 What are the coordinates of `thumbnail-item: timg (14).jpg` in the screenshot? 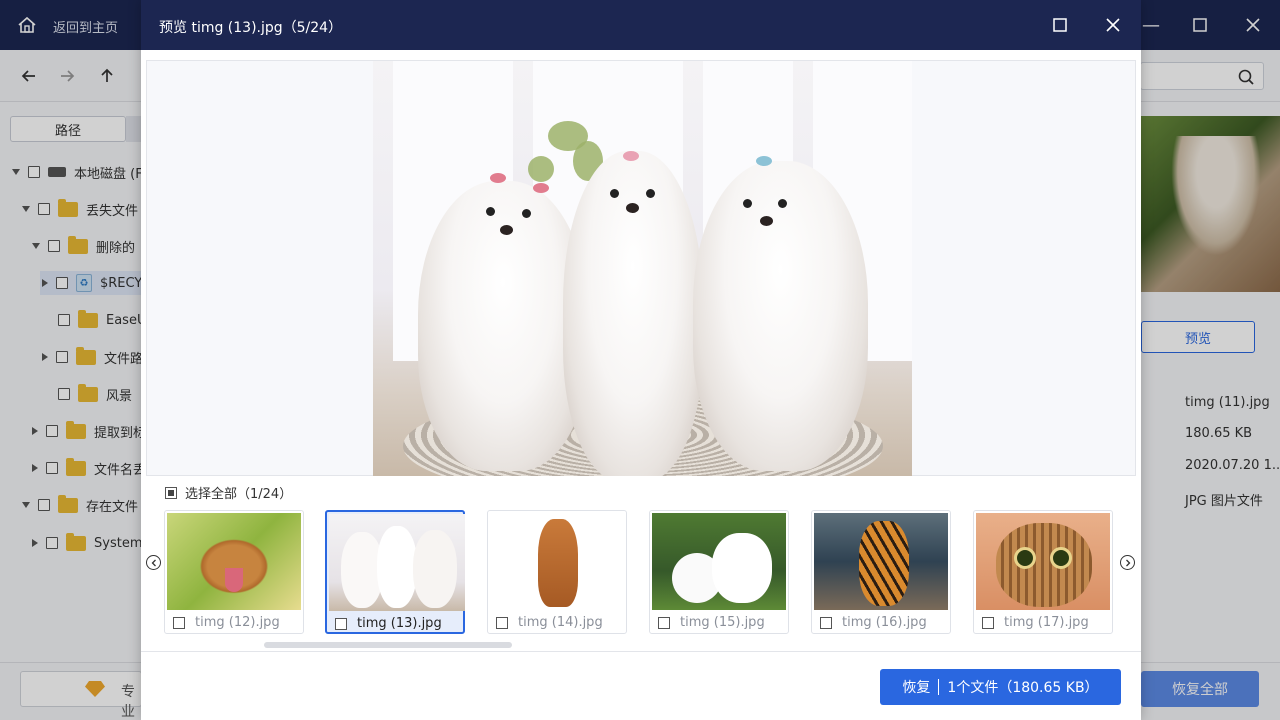 It's located at (557, 572).